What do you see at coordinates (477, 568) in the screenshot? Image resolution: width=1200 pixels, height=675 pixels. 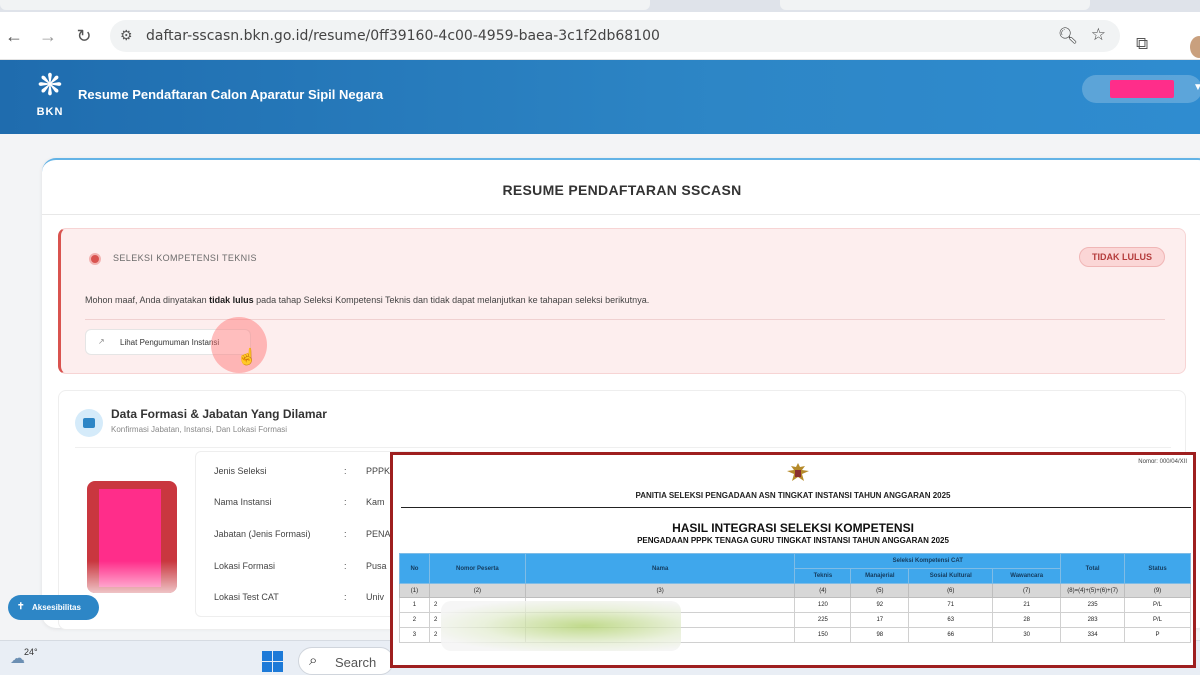 I see `column-header: Nomor Peserta` at bounding box center [477, 568].